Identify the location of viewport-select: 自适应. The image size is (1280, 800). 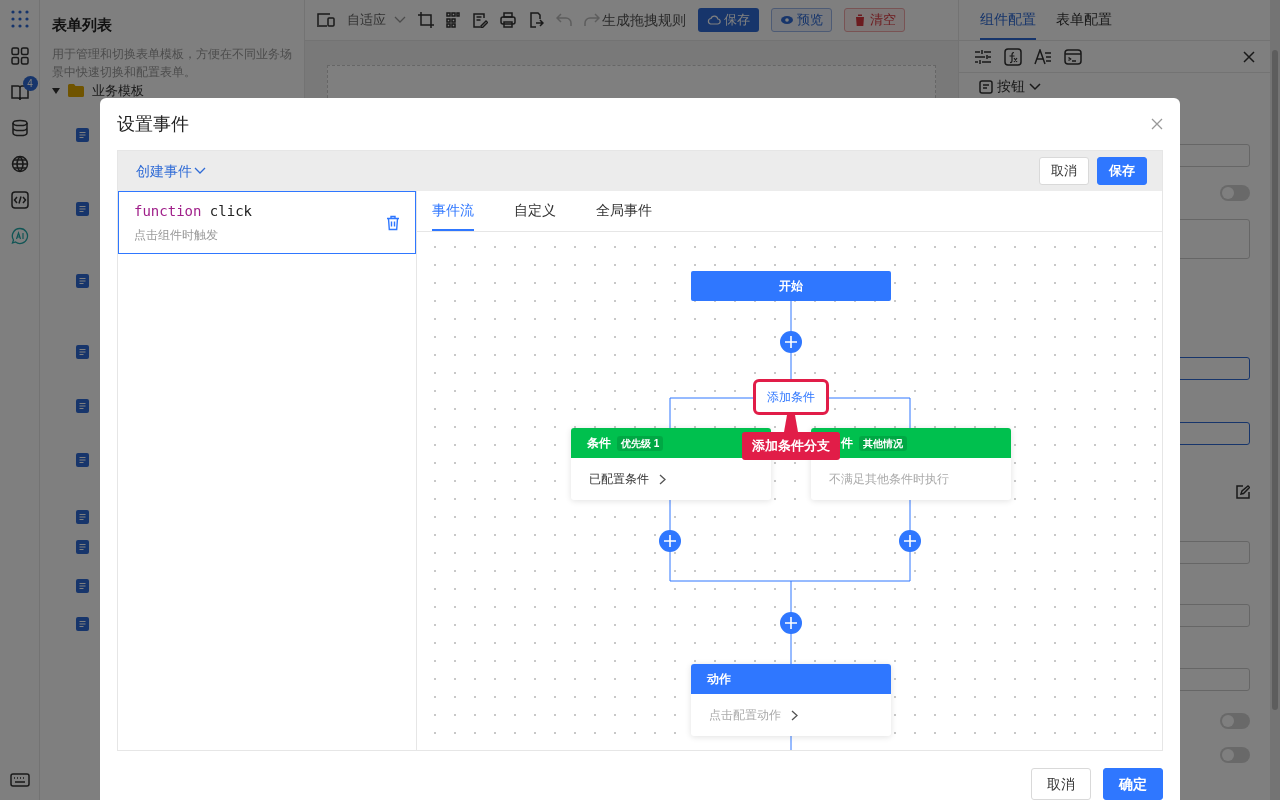
(376, 20).